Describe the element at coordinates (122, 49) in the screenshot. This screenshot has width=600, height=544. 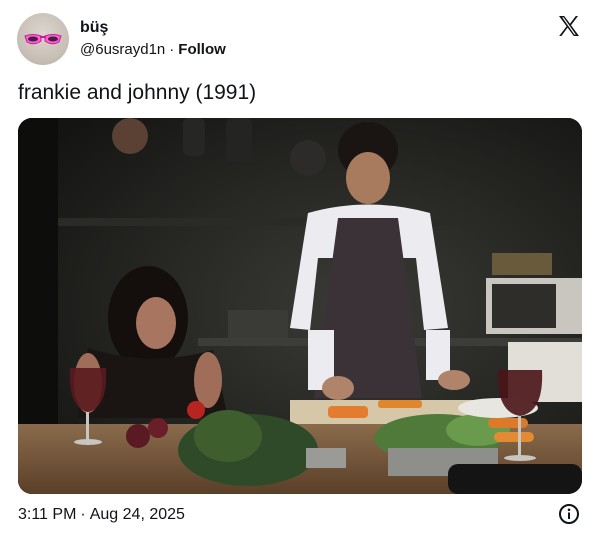
I see `author-handle: @6usrayd1n` at that location.